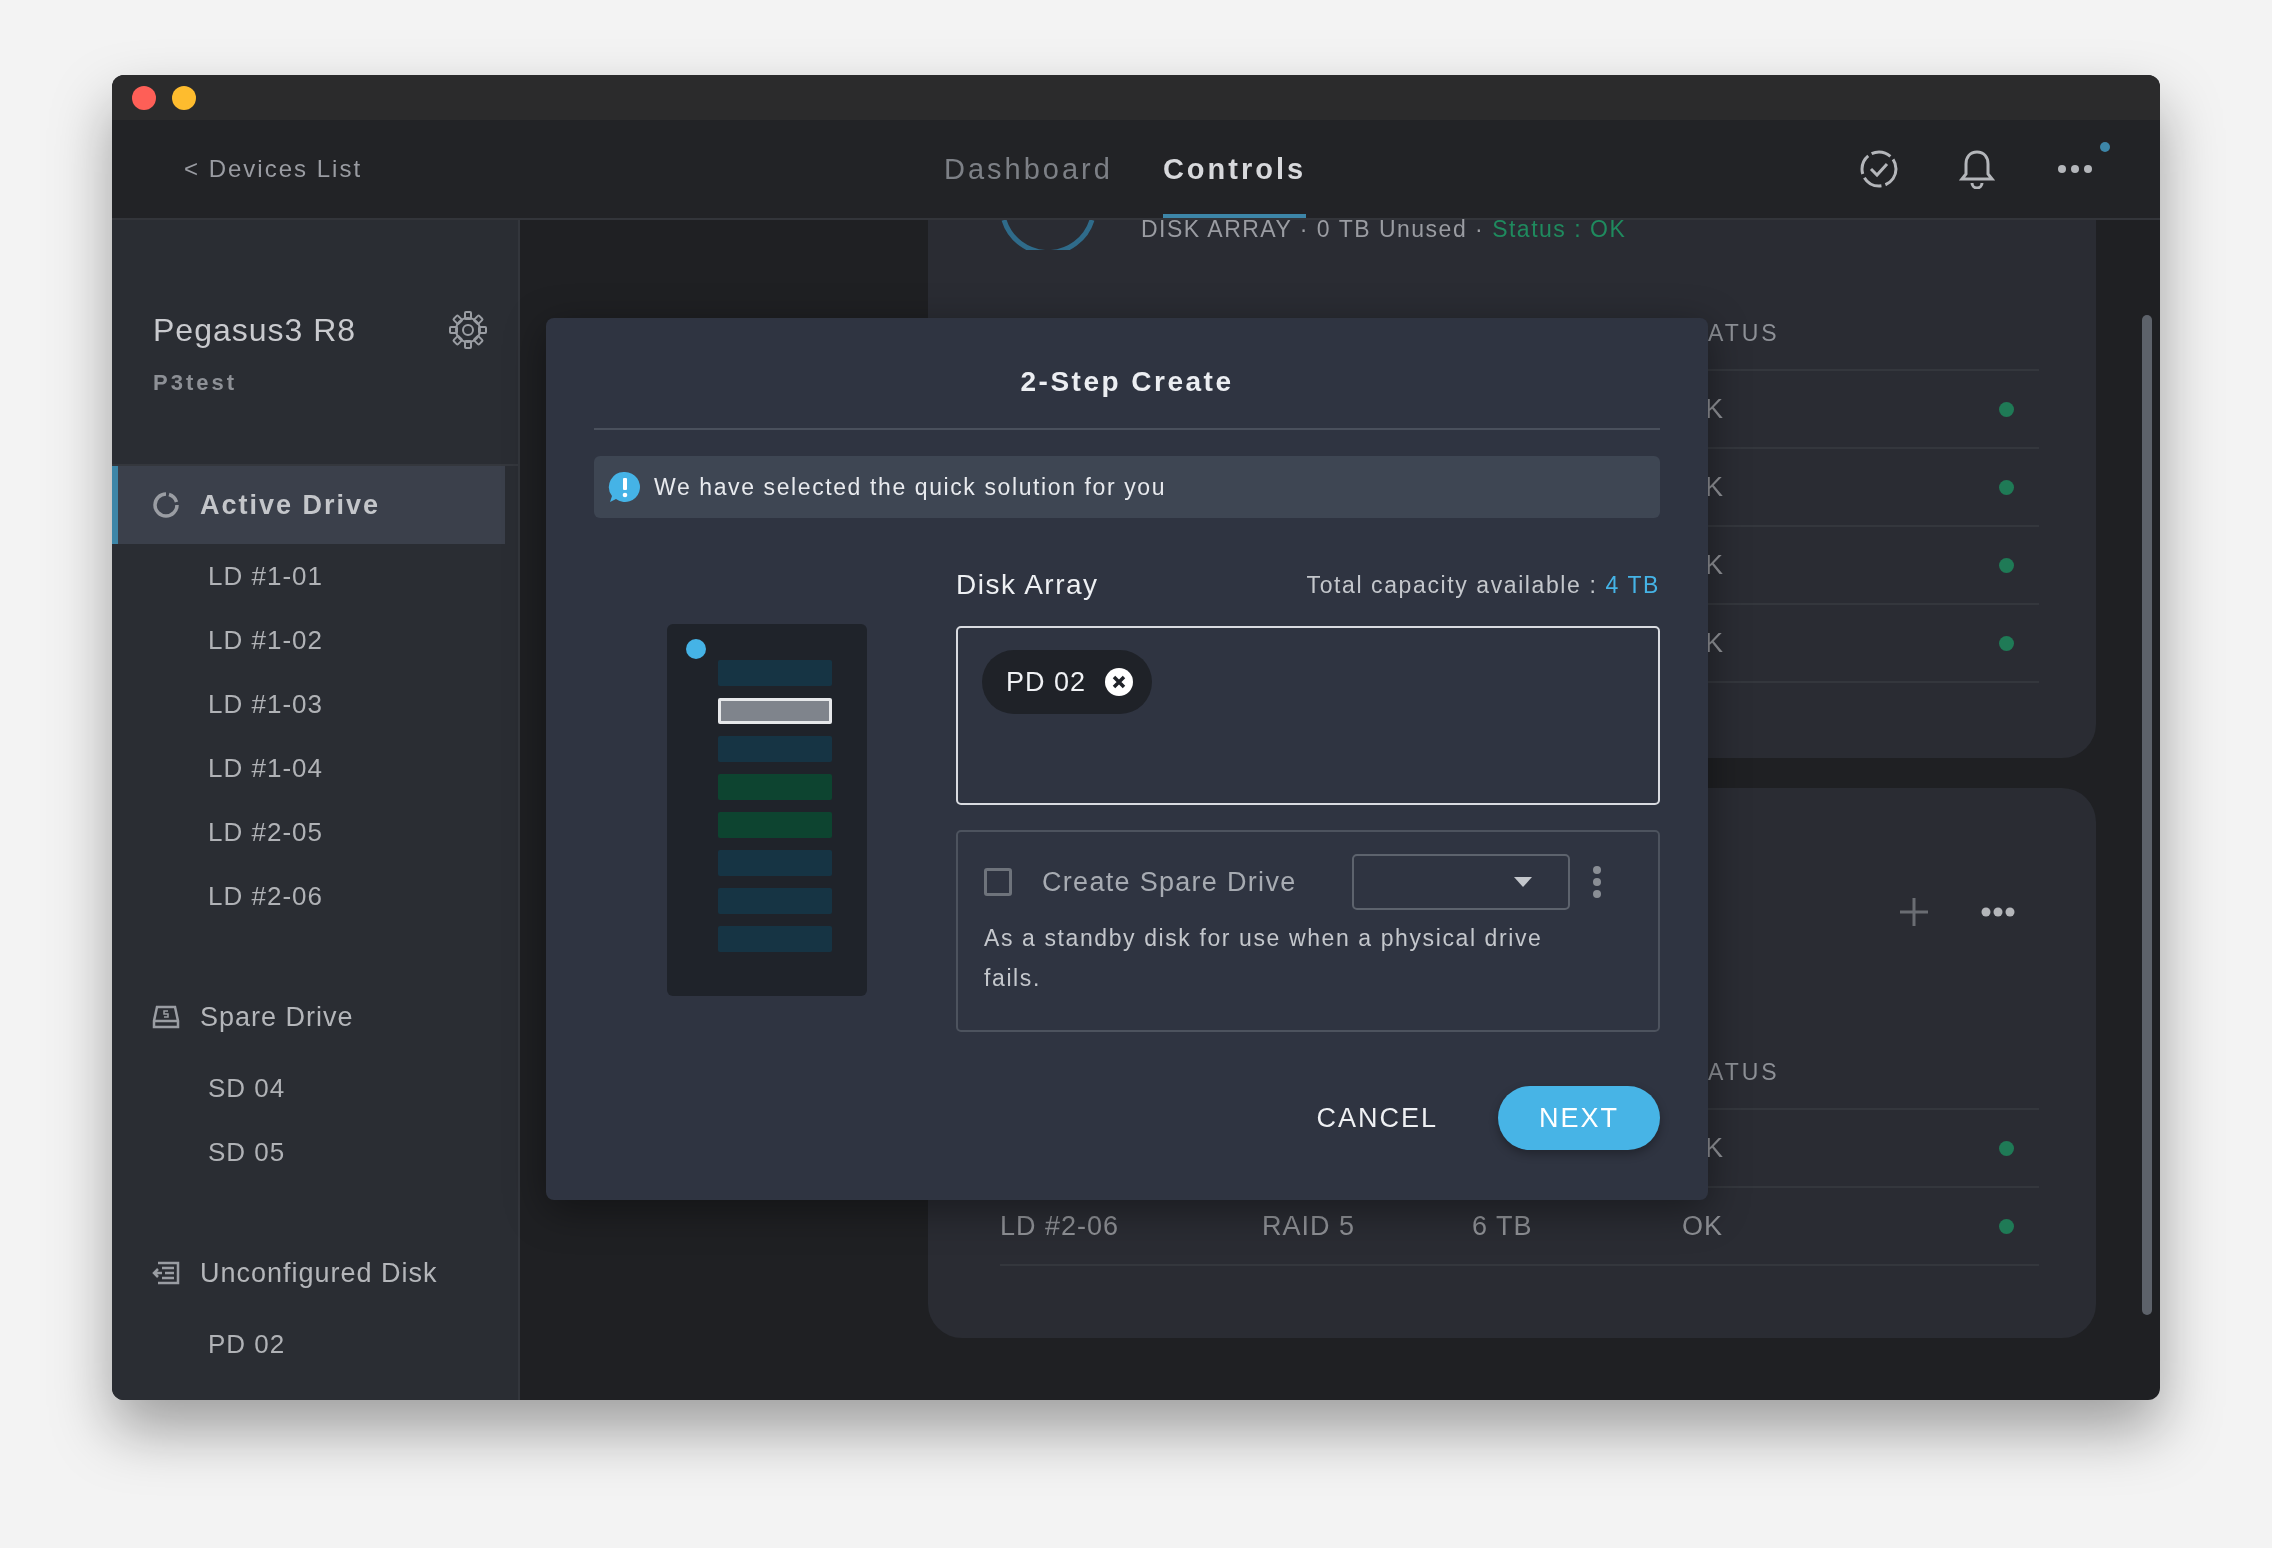  I want to click on spare-description: As a standby disk for use when a physical drive fails., so click(1264, 958).